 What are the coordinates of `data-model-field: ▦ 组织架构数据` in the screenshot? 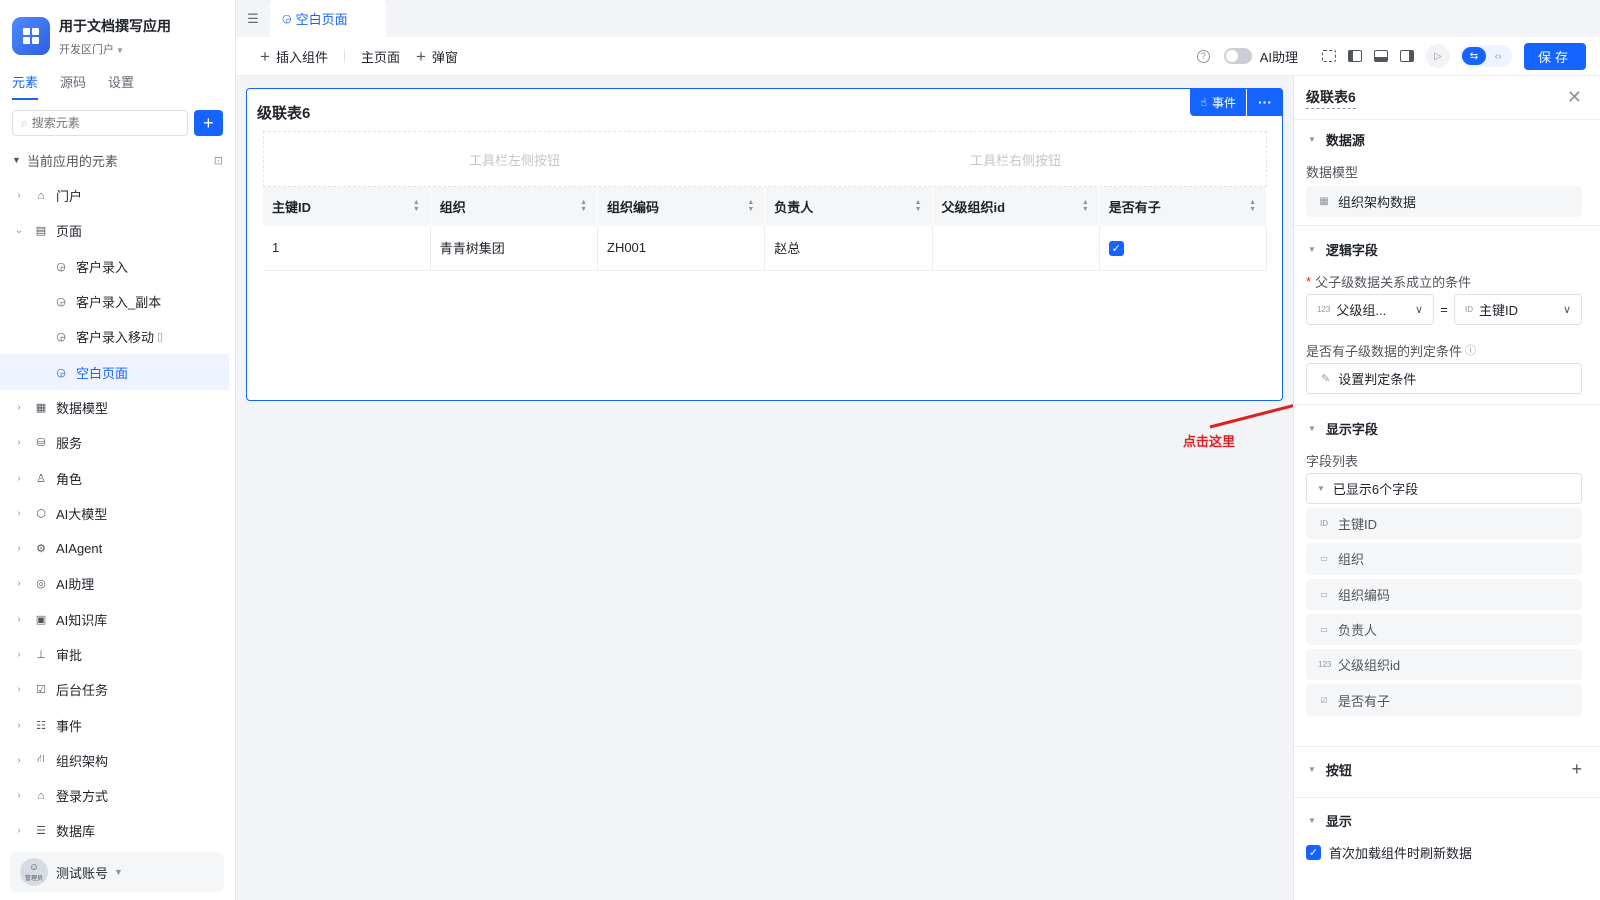 It's located at (1444, 201).